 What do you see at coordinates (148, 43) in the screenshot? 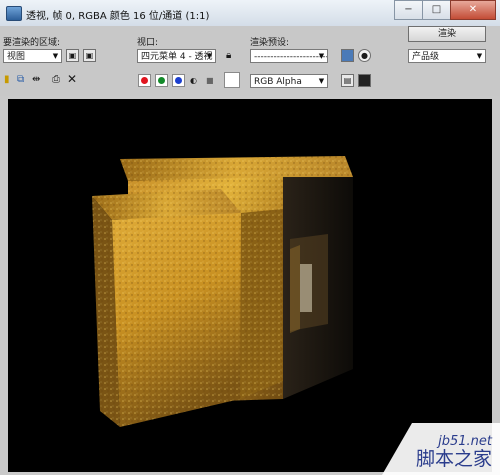
I see `viewport-label: 视口:` at bounding box center [148, 43].